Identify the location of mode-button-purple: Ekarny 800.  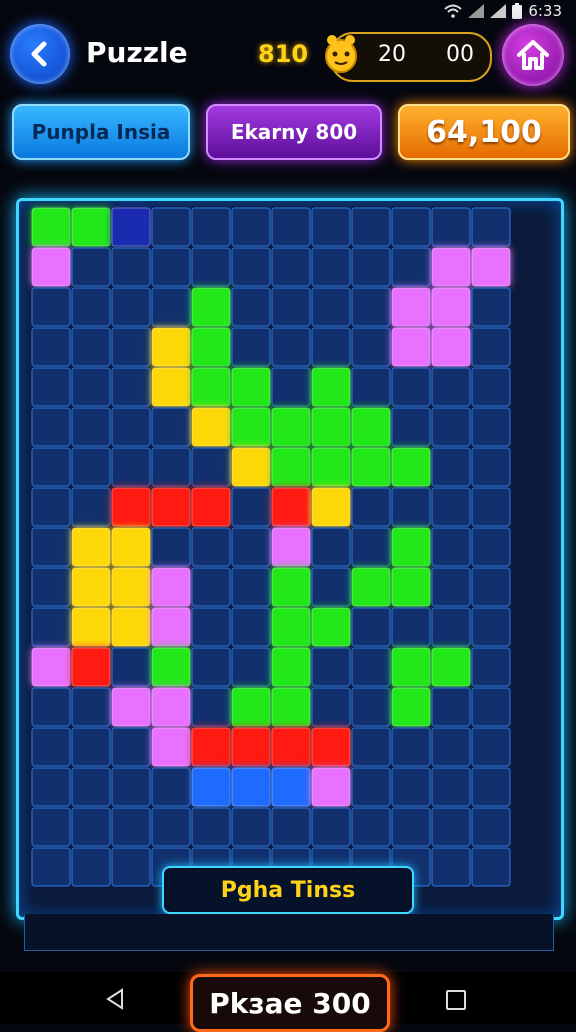
(294, 132).